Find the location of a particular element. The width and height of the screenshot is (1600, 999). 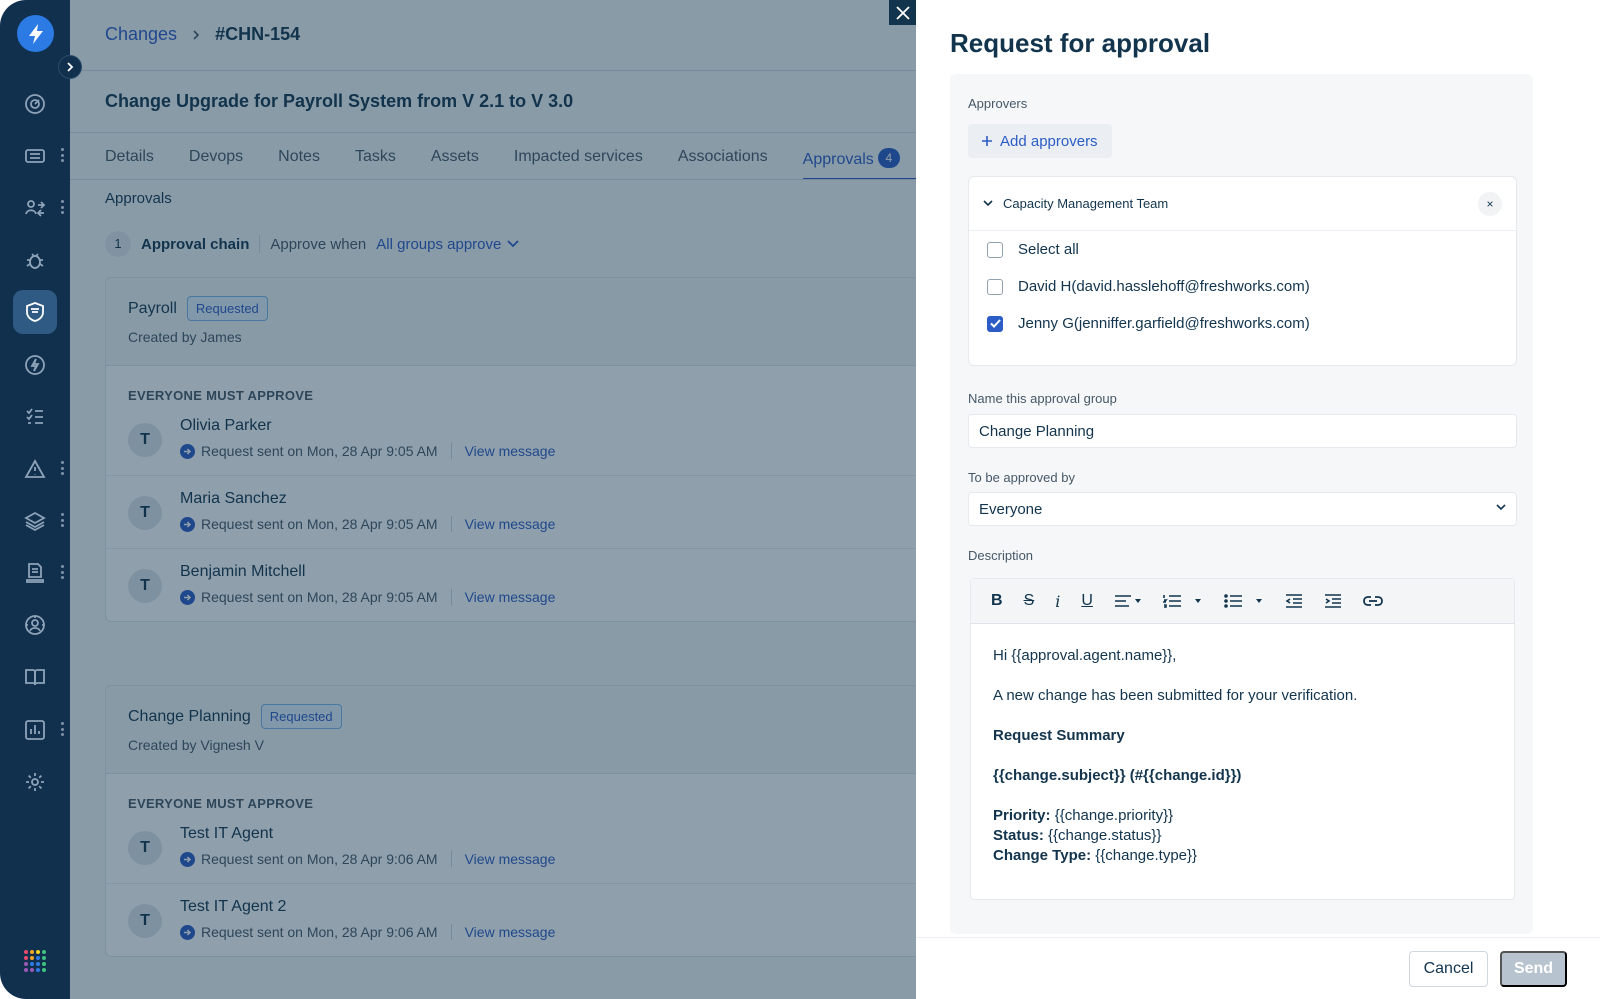

description-subject-line: {{change.subject}} (#{{change.id}}) is located at coordinates (1117, 775).